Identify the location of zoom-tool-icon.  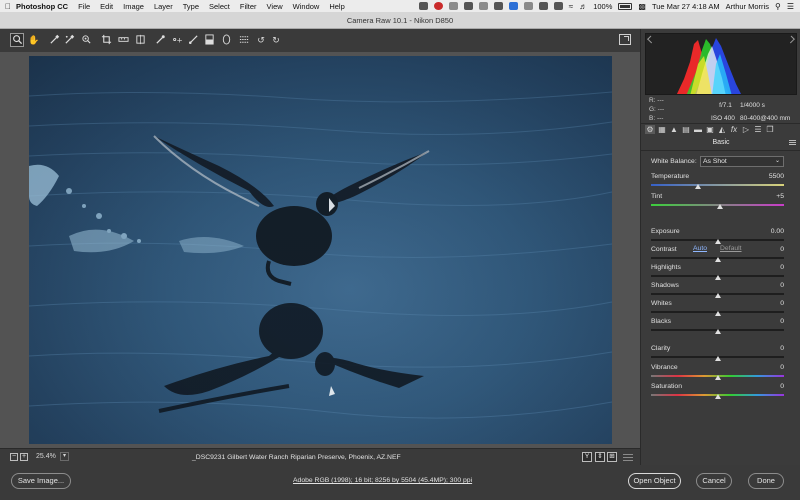
(17, 40).